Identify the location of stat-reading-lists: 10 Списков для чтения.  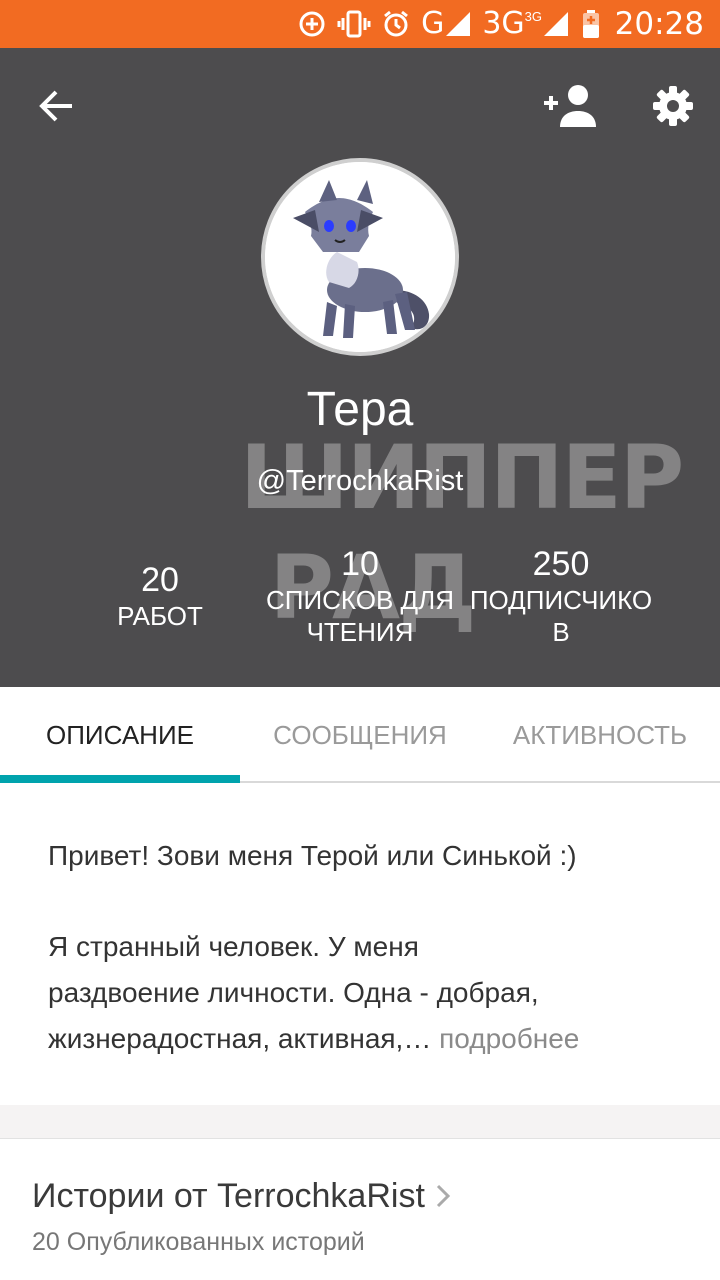
(360, 596).